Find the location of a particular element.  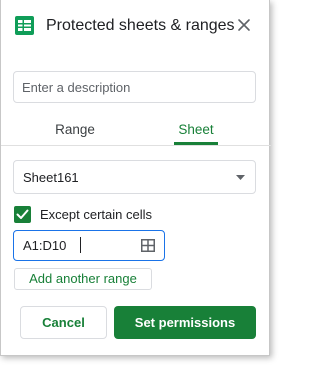

close-icon is located at coordinates (244, 25).